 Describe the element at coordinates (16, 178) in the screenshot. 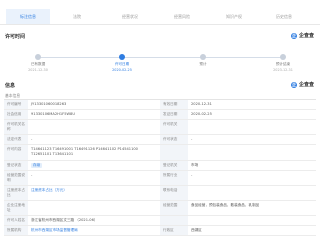

I see `field-label: 经营范围说明` at that location.